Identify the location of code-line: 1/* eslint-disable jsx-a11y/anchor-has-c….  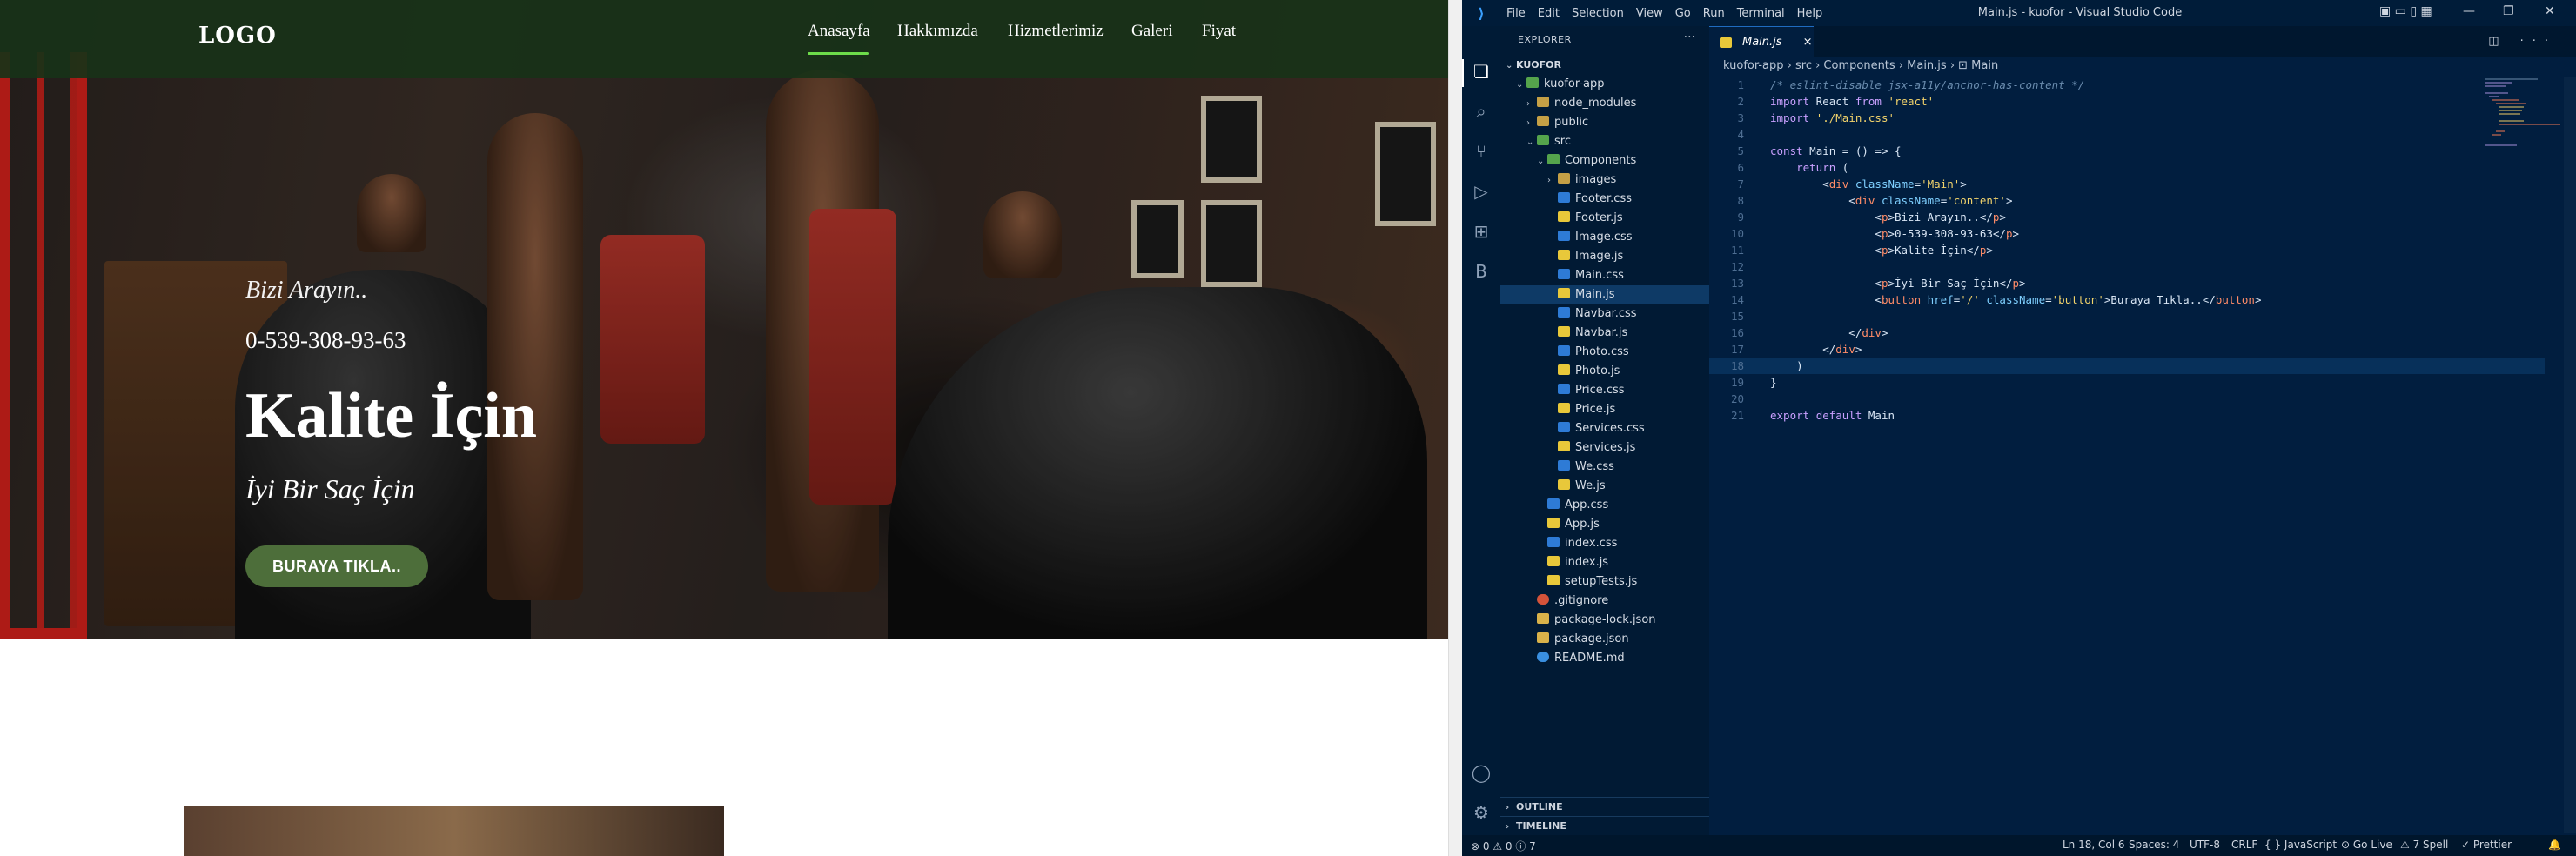
(2127, 85).